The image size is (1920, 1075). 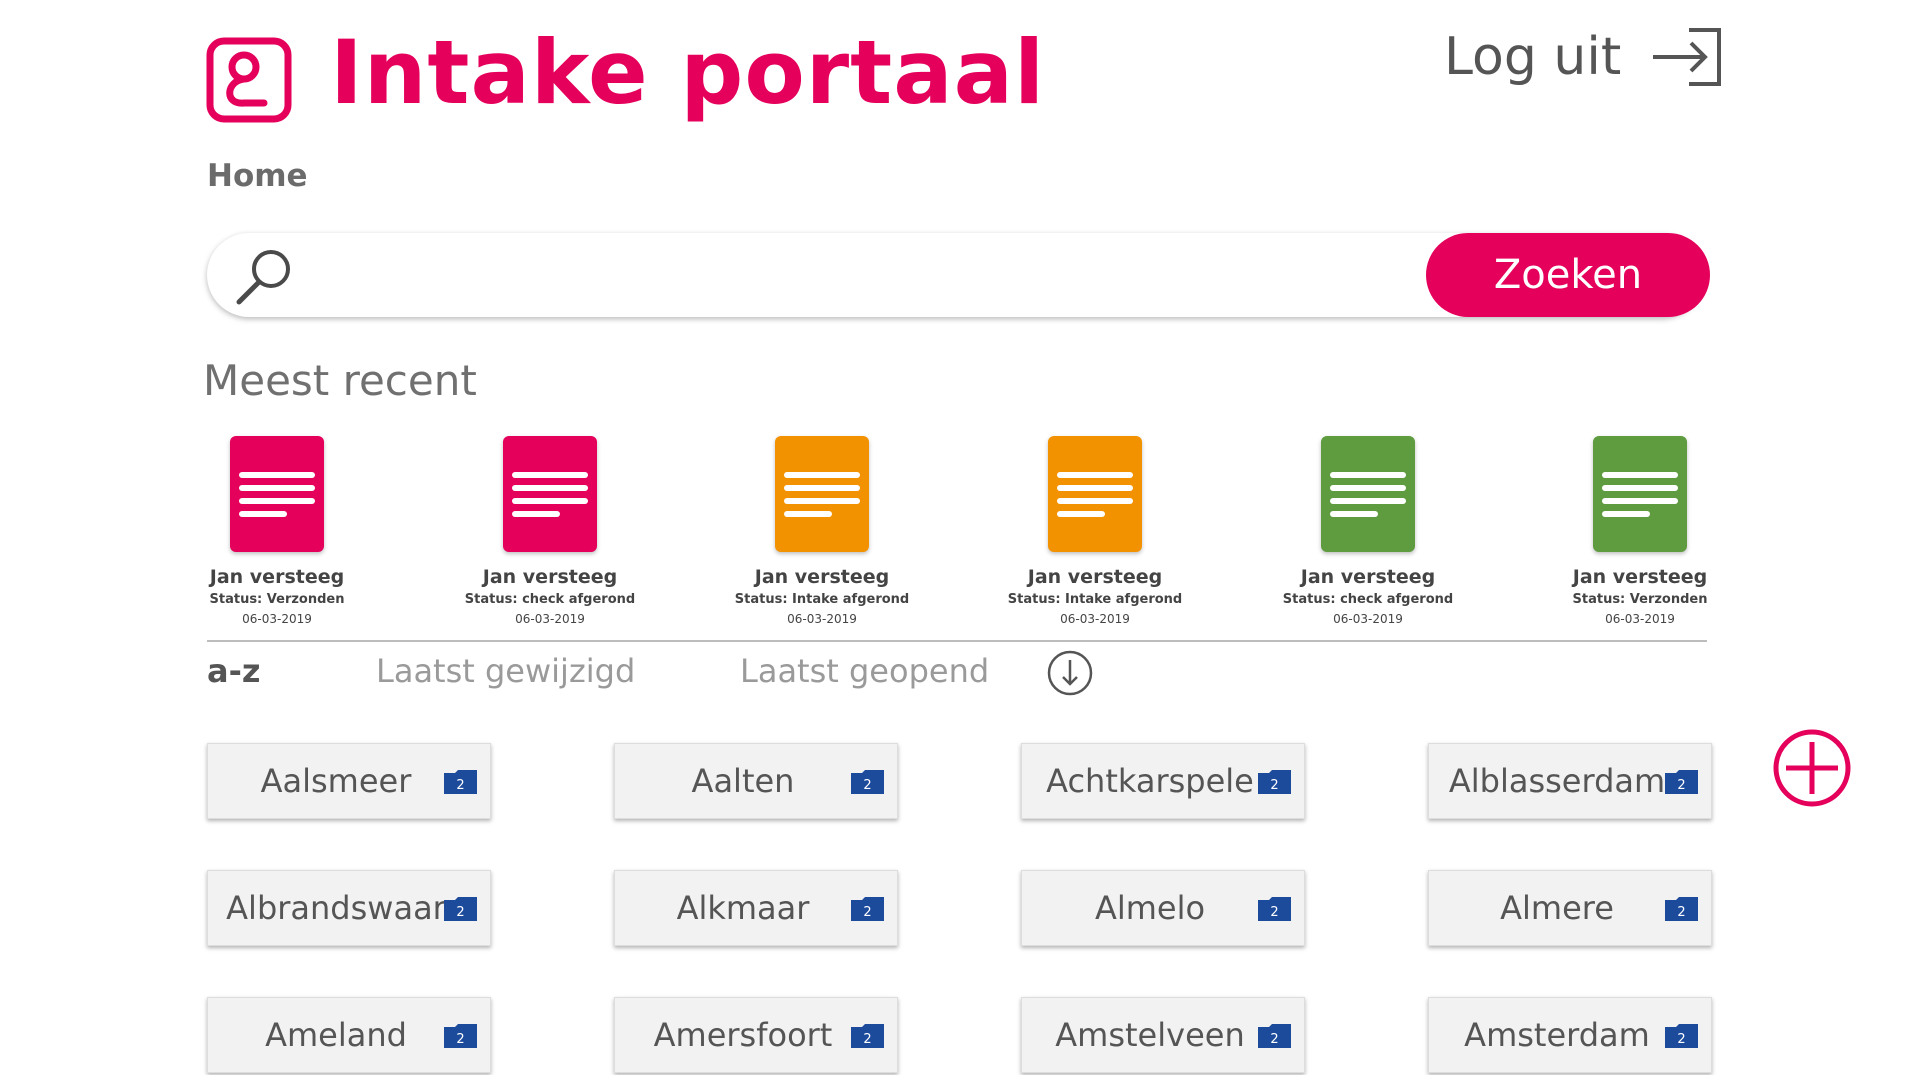 I want to click on municipality-name: Albrandswaar, so click(x=336, y=908).